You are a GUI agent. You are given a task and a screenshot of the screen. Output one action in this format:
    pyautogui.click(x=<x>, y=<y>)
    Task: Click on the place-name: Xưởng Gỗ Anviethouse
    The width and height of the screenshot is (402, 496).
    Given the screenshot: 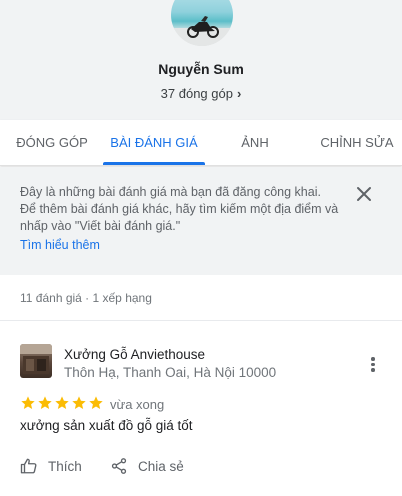 What is the action you would take?
    pyautogui.click(x=134, y=354)
    